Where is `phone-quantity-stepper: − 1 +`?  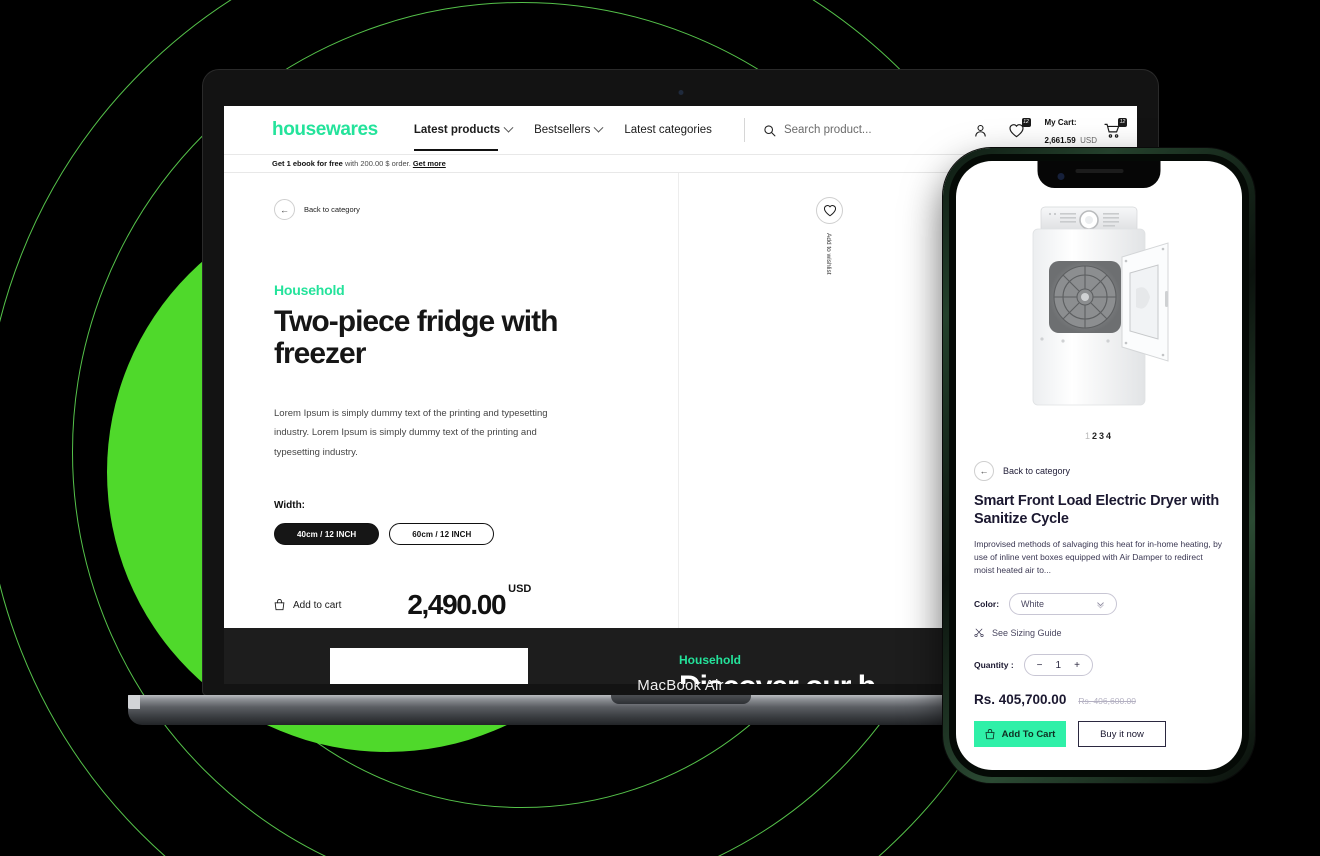
phone-quantity-stepper: − 1 + is located at coordinates (1058, 665).